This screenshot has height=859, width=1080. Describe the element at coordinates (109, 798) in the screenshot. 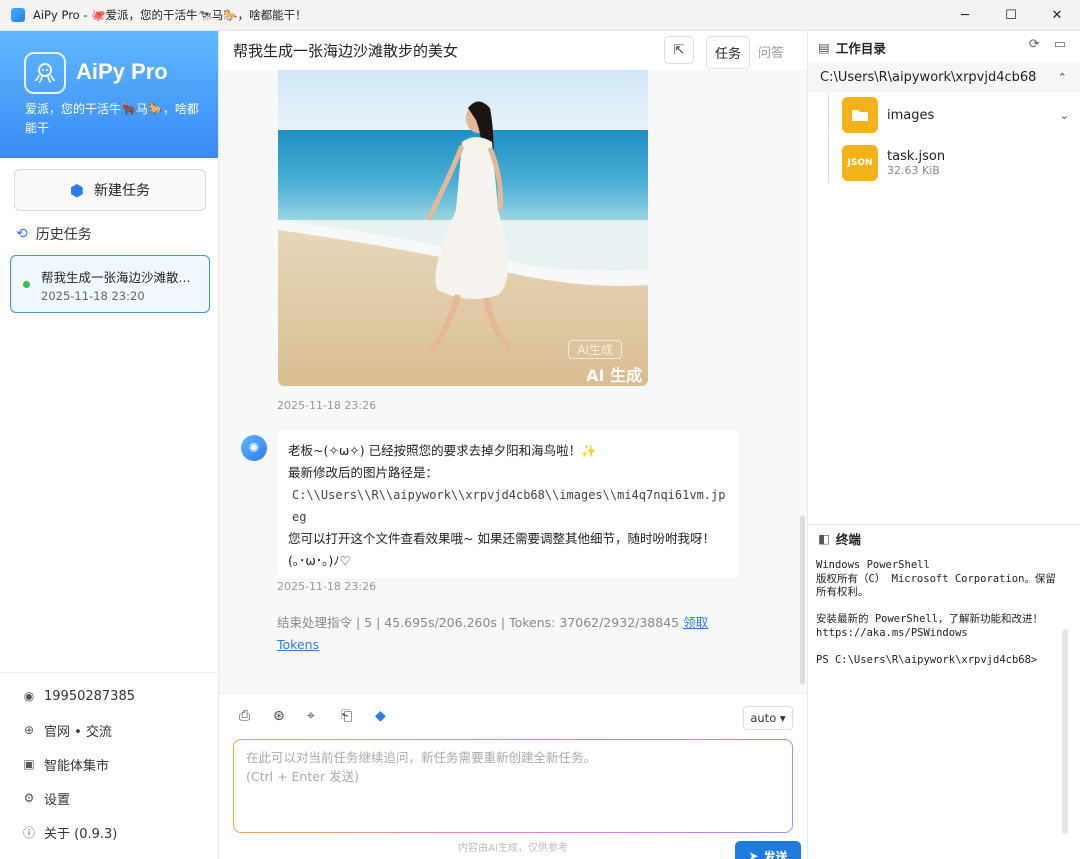

I see `sidebar-item-settings: ⚙ 设置` at that location.